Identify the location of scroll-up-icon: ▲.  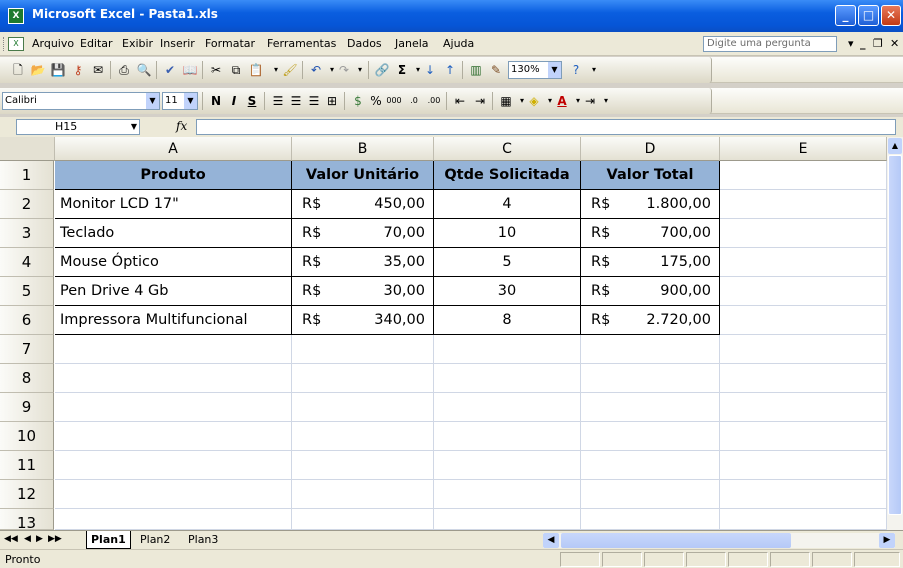
(895, 146).